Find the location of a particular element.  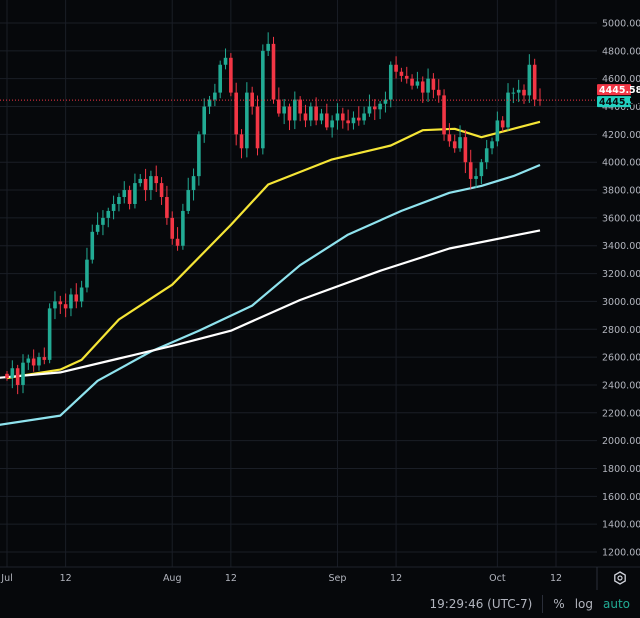

status-bar: 19:29:46 (UTC-7) % log auto is located at coordinates (320, 604).